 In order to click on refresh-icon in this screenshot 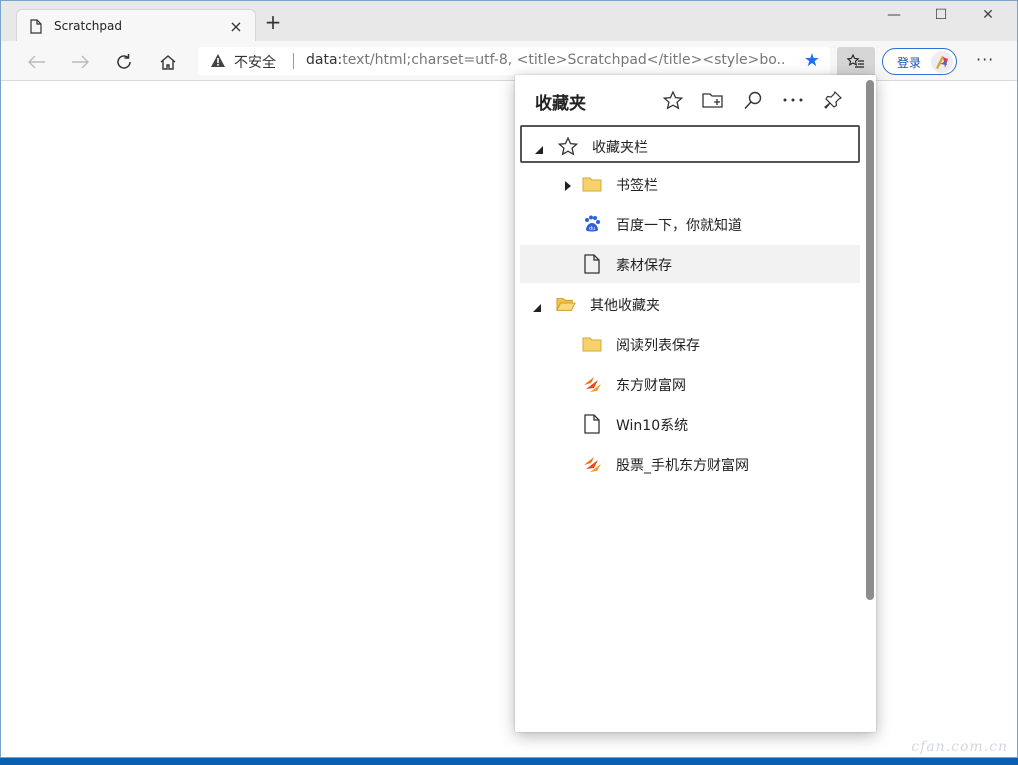, I will do `click(124, 61)`.